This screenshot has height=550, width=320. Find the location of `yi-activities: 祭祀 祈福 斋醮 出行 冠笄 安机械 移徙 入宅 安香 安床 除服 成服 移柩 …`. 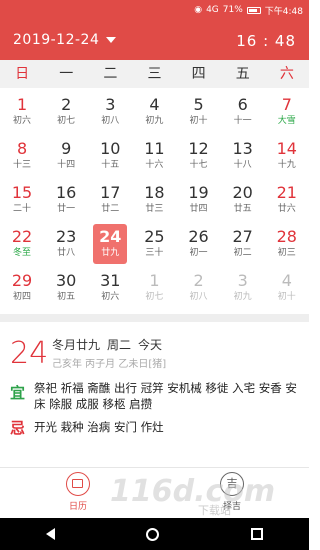

yi-activities: 祭祀 祈福 斋醮 出行 冠笄 安机械 移徙 入宅 安香 安床 除服 成服 移柩 … is located at coordinates (165, 396).